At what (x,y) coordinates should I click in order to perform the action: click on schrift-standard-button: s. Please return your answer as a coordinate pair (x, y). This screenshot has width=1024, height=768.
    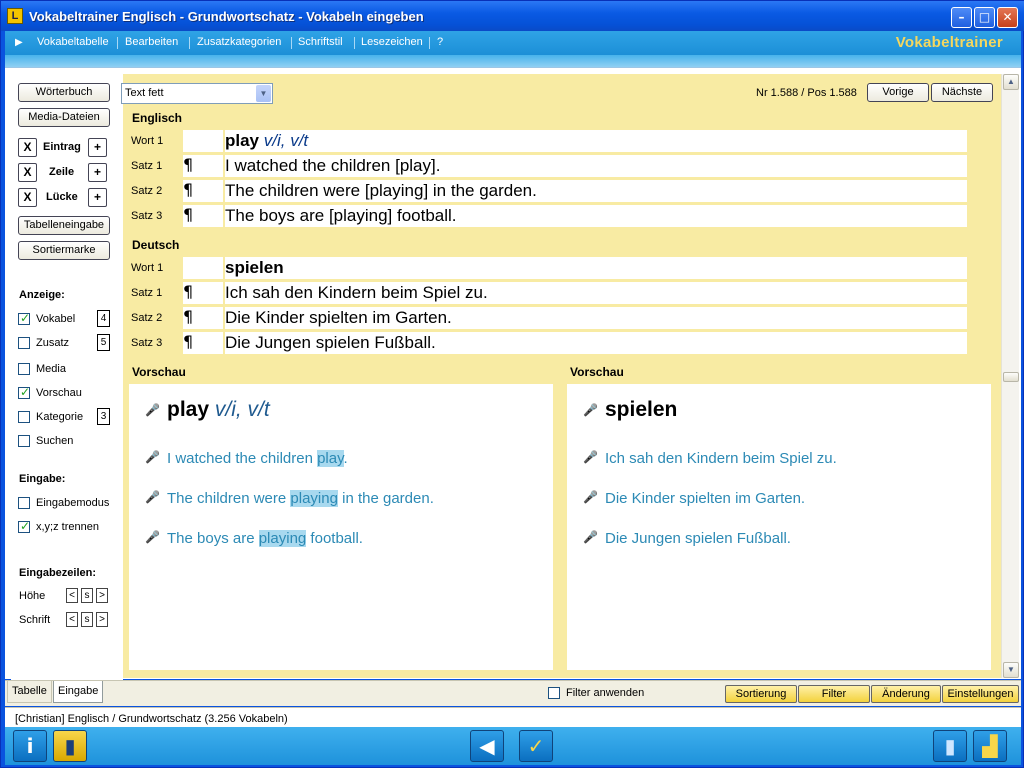
    Looking at the image, I should click on (87, 619).